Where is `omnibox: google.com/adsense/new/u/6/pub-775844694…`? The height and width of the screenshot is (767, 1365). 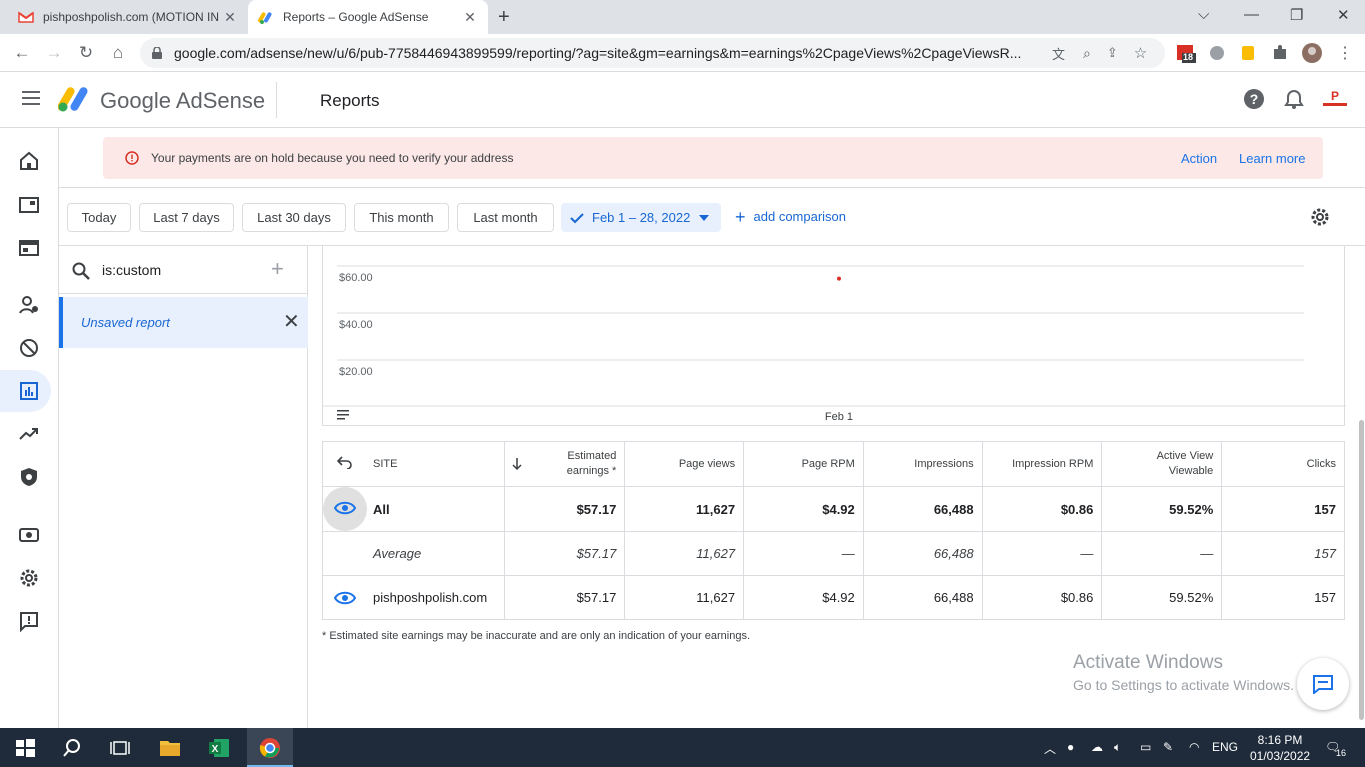
omnibox: google.com/adsense/new/u/6/pub-775844694… is located at coordinates (652, 53).